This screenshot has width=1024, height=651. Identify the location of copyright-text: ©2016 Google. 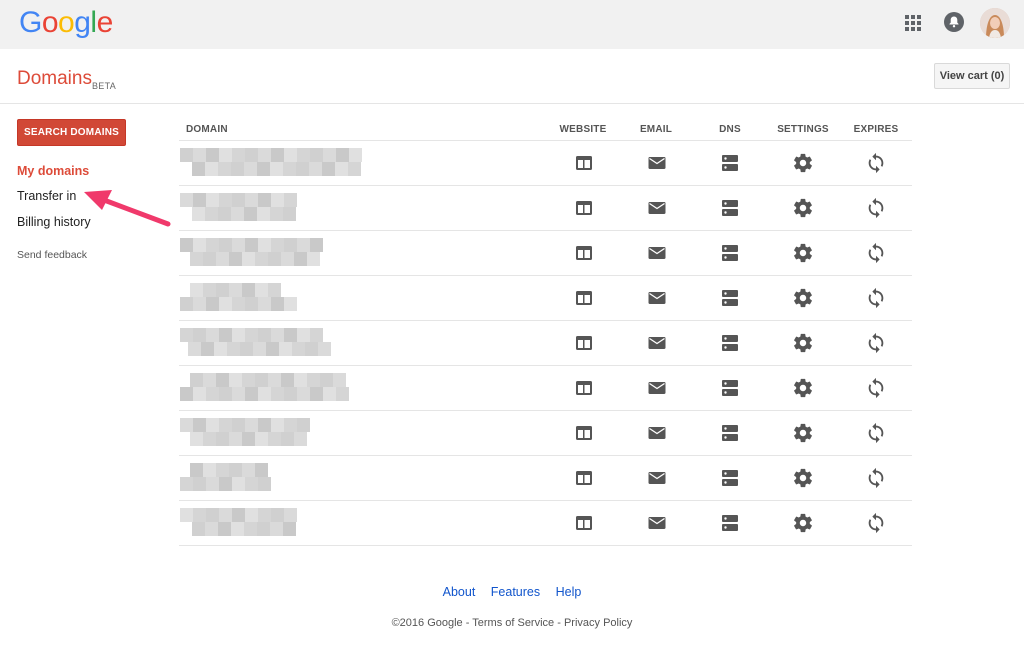
(427, 623).